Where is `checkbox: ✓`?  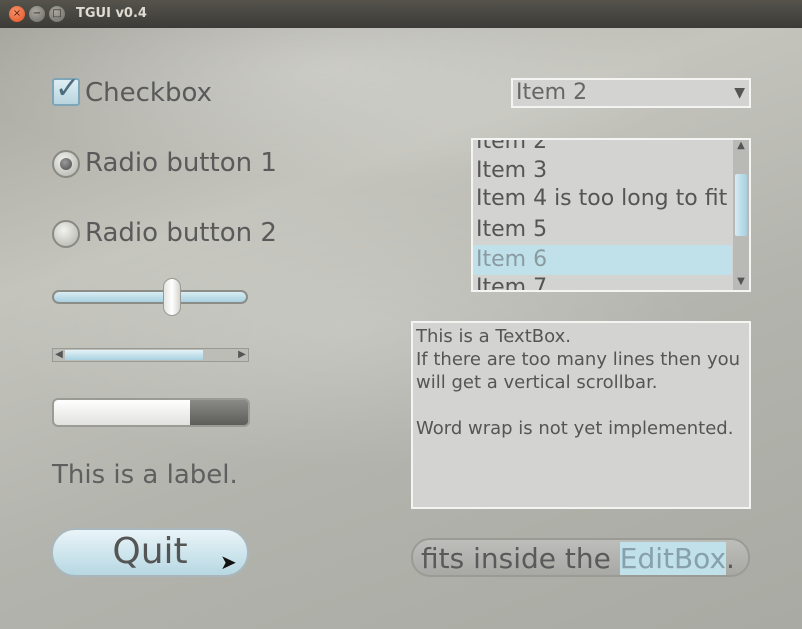 checkbox: ✓ is located at coordinates (66, 90).